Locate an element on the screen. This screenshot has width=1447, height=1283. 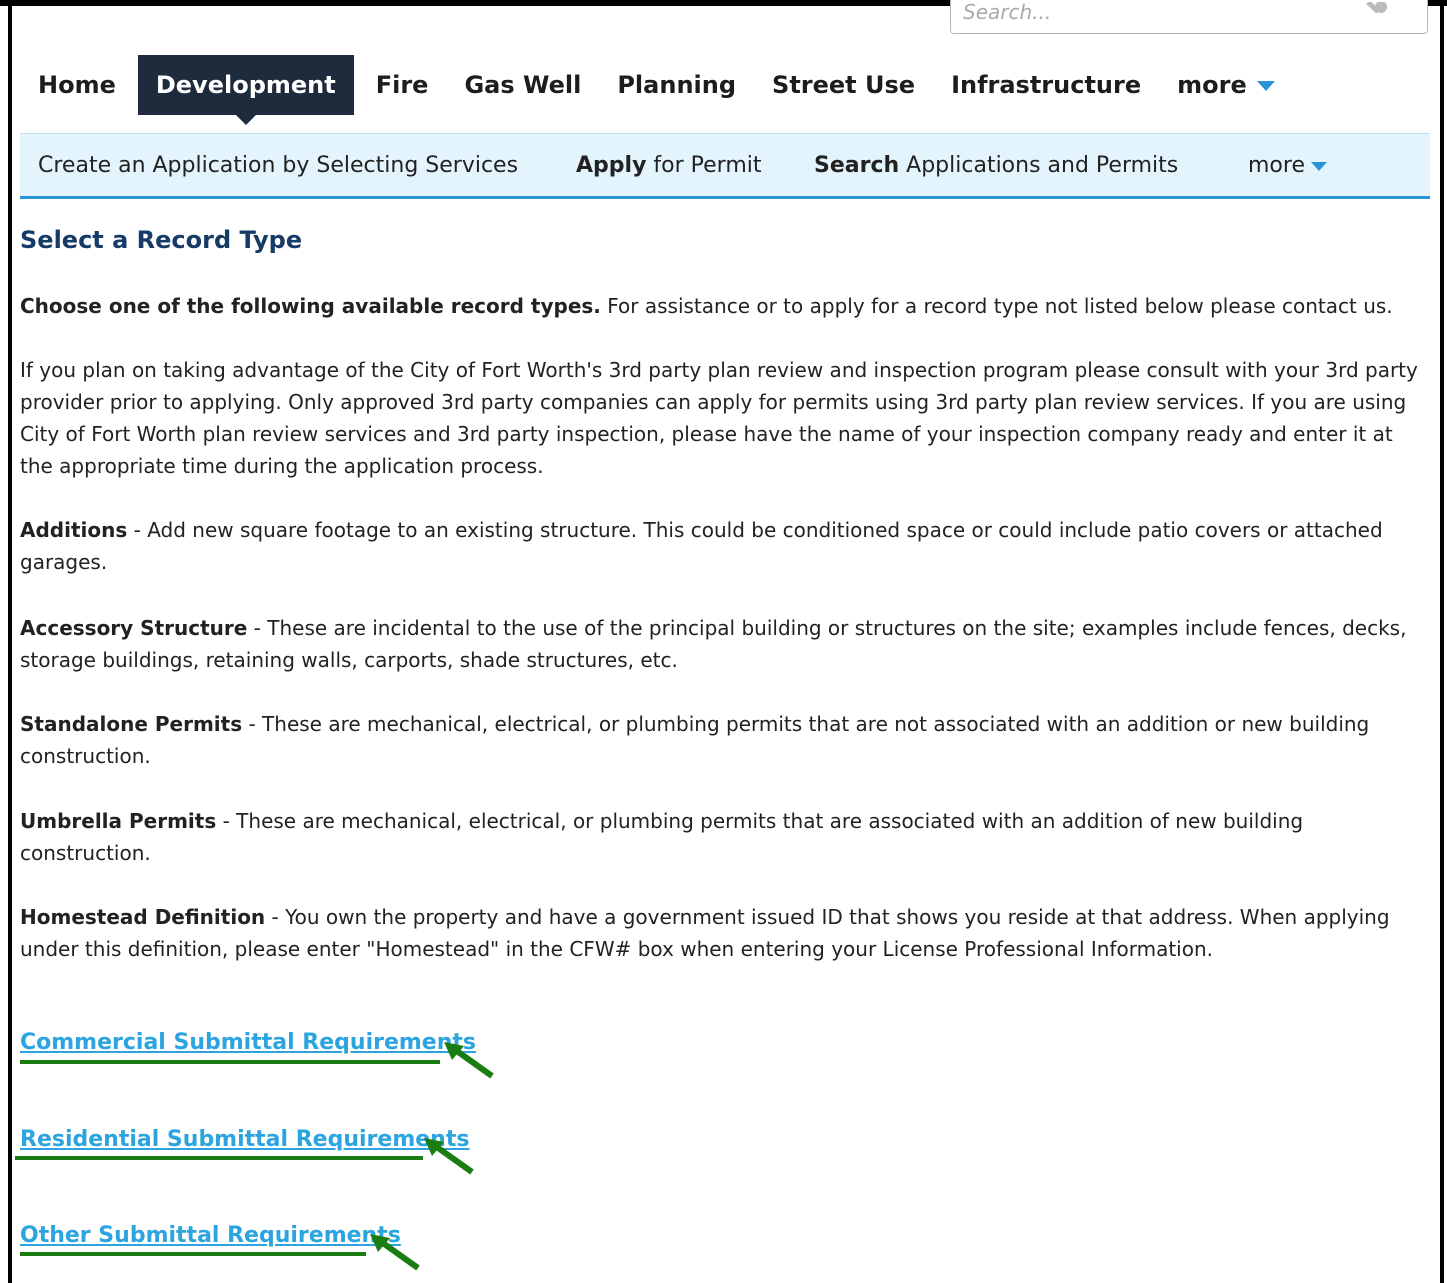
search-rest-text: Applications and Permits is located at coordinates (1039, 165).